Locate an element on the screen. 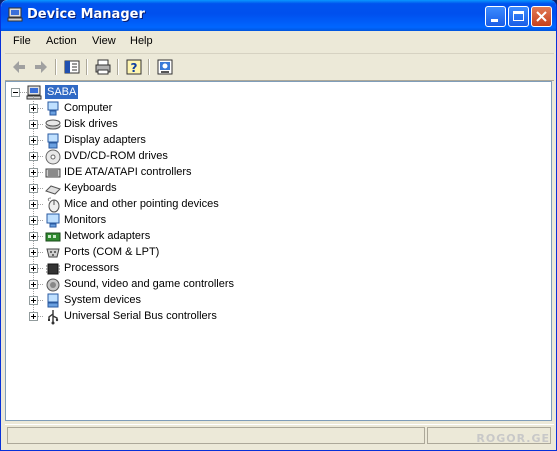  disk-drive-icon is located at coordinates (53, 124).